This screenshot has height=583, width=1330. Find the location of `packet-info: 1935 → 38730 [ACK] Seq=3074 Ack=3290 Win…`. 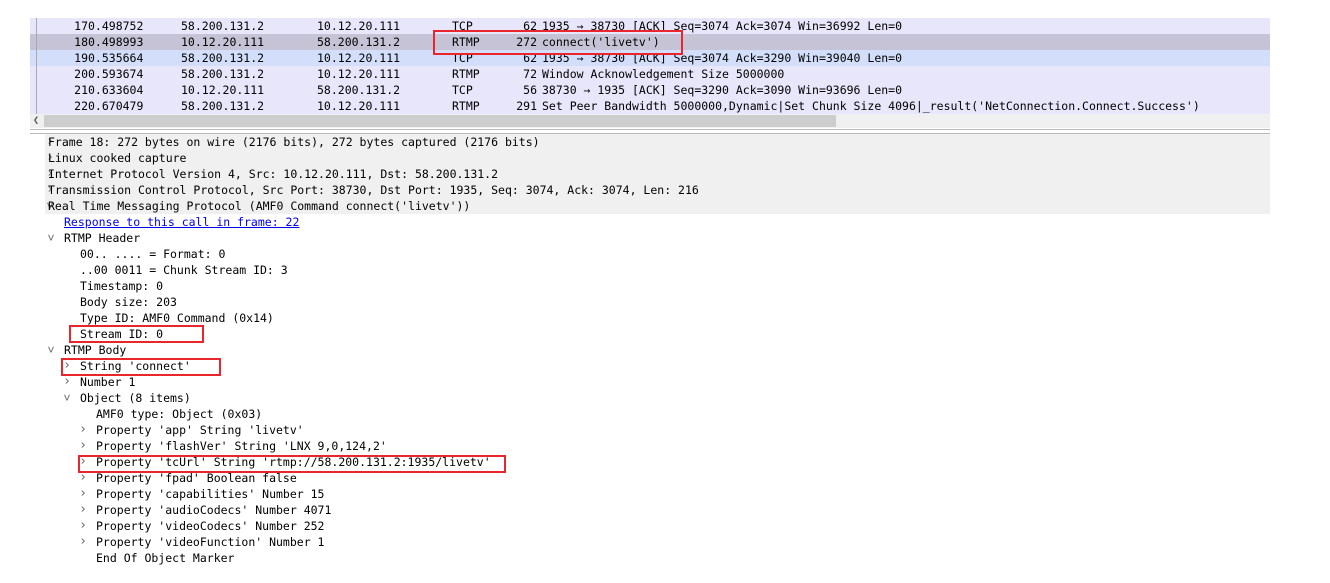

packet-info: 1935 → 38730 [ACK] Seq=3074 Ack=3290 Win… is located at coordinates (722, 58).